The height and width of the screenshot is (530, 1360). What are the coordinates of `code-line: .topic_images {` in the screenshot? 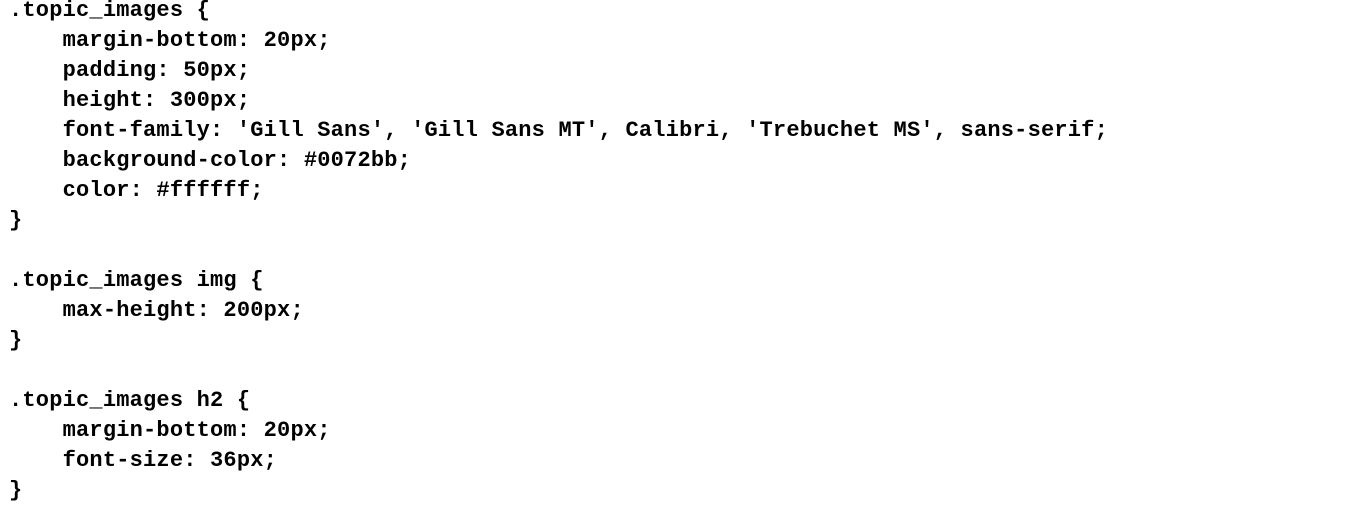 It's located at (110, 11).